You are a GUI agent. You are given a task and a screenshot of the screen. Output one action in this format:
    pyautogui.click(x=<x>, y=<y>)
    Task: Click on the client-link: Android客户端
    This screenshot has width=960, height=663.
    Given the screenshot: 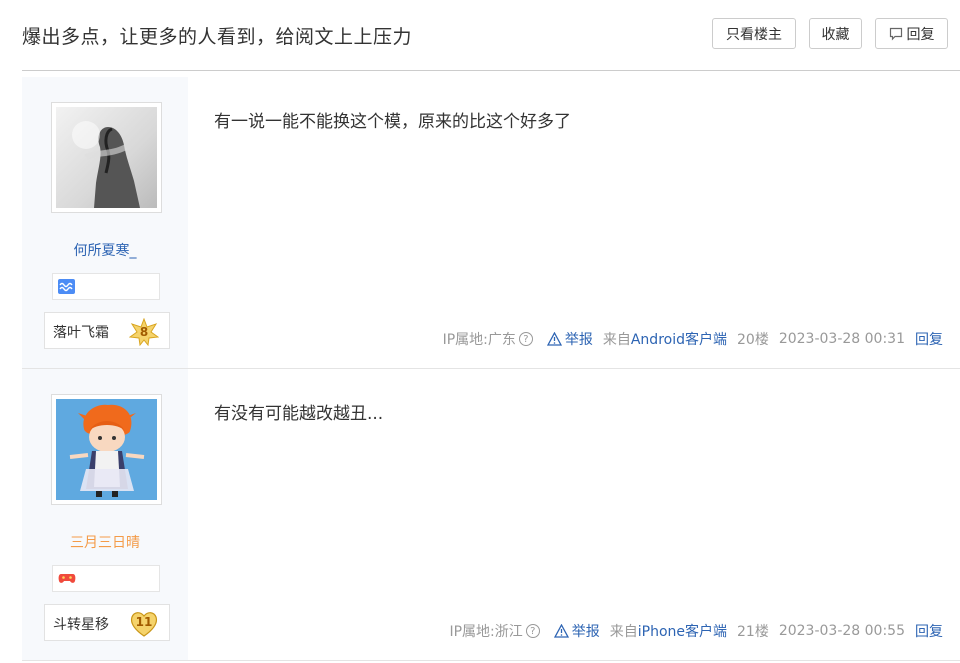 What is the action you would take?
    pyautogui.click(x=679, y=339)
    